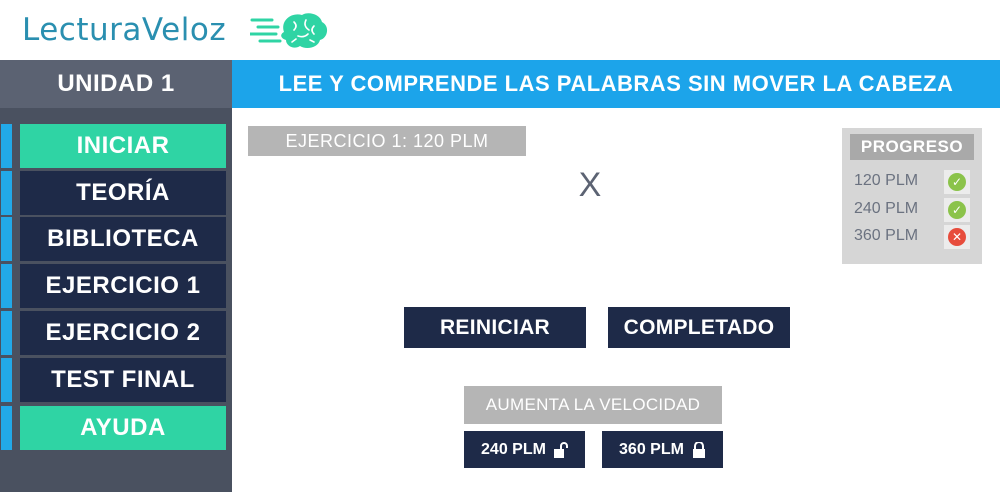 The image size is (1000, 492). I want to click on progress-row: 120 PLM ✓, so click(912, 182).